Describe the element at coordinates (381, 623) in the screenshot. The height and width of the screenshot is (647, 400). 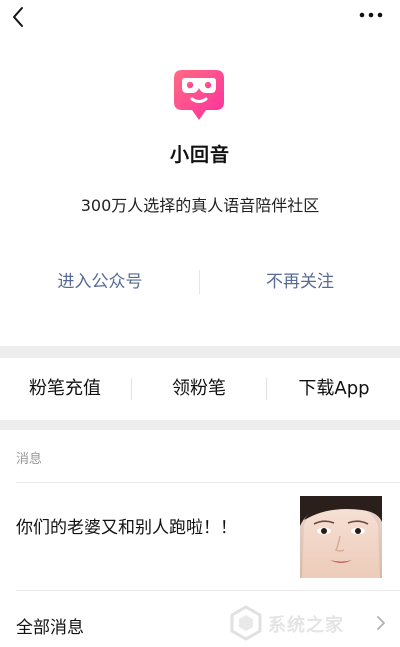
I see `chevron-right-icon` at that location.